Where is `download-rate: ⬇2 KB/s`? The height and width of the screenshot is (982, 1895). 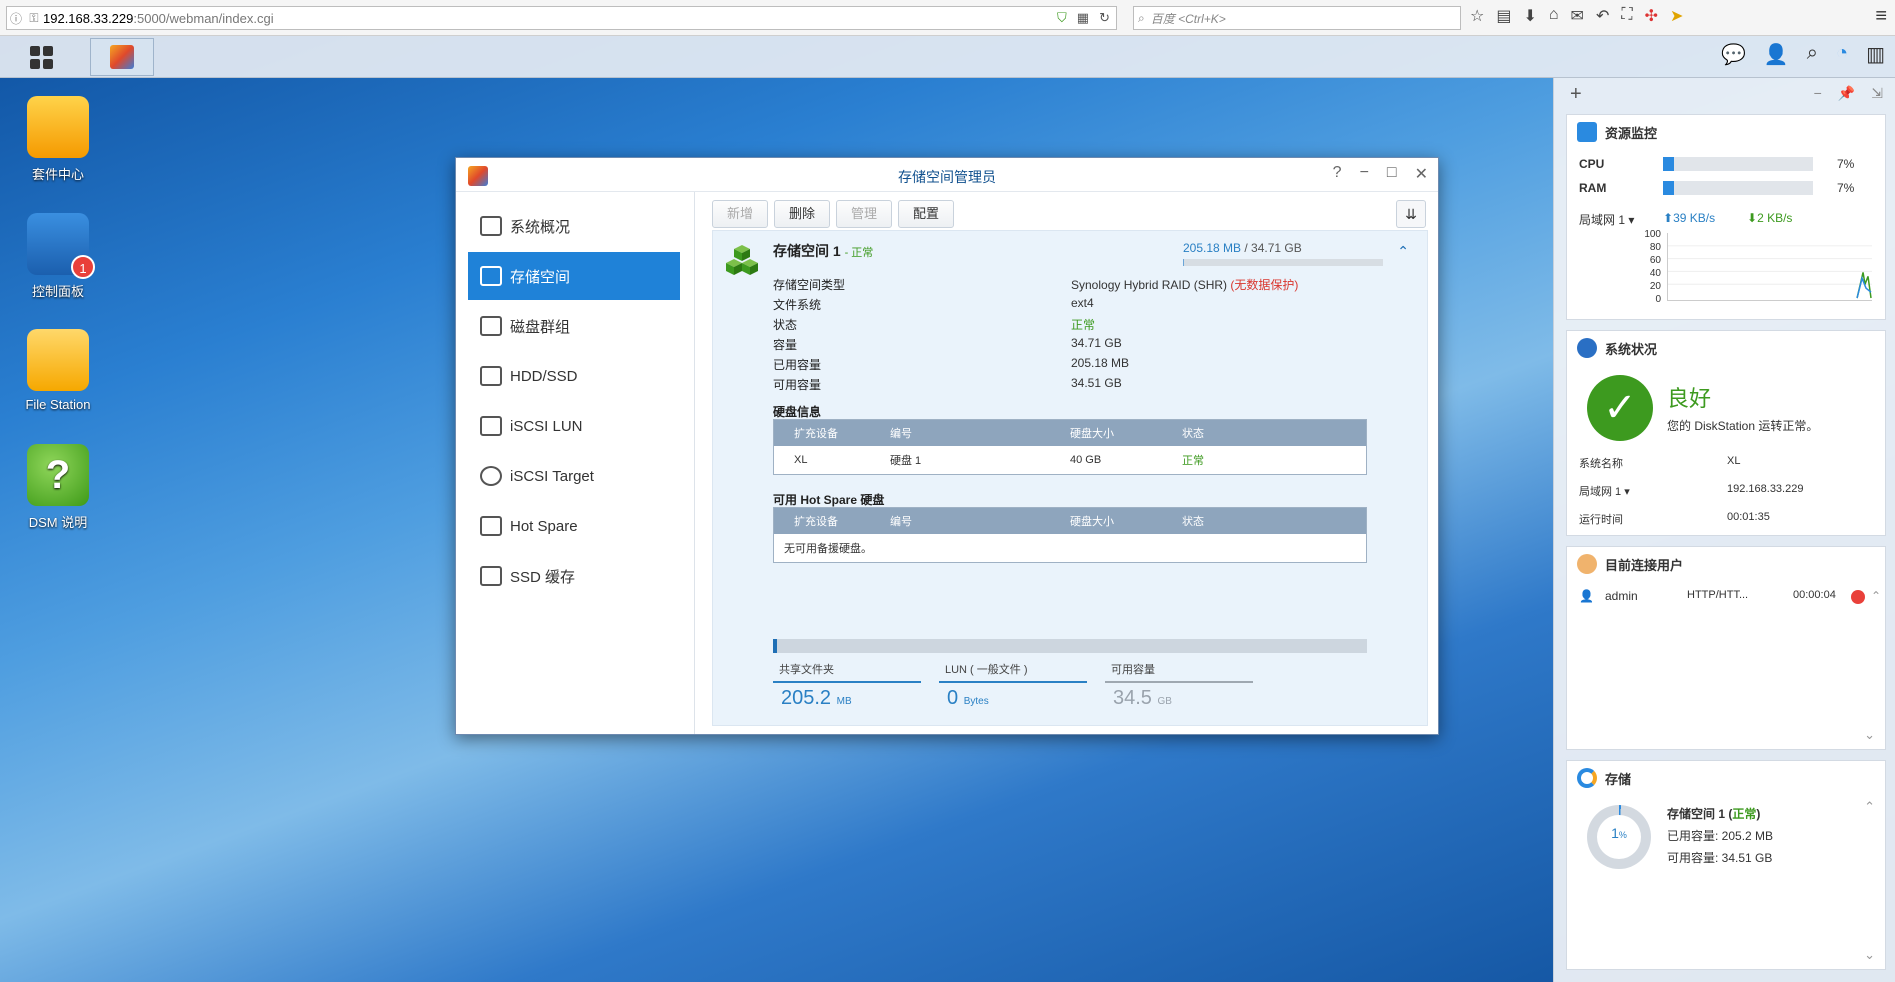 download-rate: ⬇2 KB/s is located at coordinates (1769, 218).